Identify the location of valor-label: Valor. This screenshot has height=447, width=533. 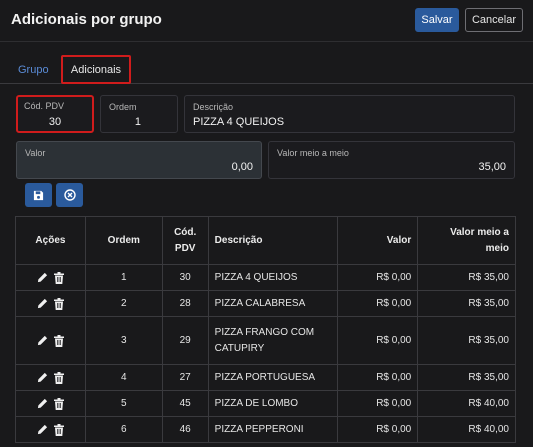
(35, 153).